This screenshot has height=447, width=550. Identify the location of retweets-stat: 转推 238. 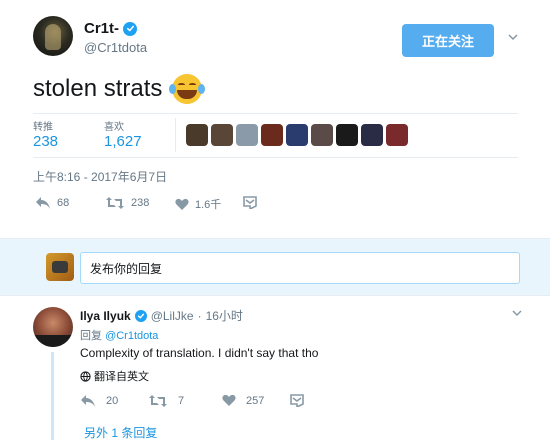
(45, 134).